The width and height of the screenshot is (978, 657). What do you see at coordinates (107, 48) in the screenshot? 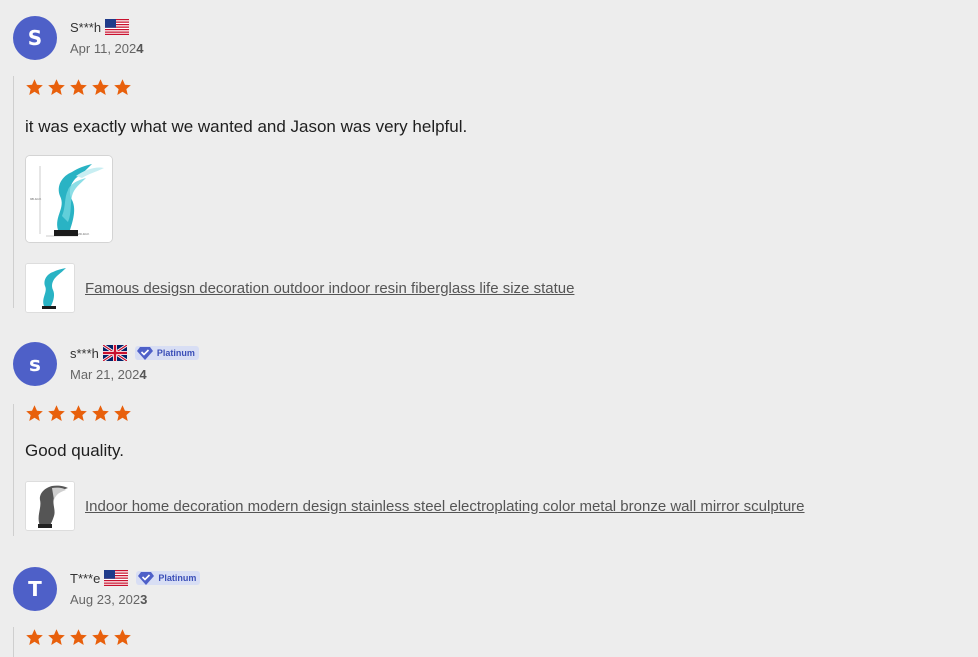
I see `review-date: Apr 11, 2024` at bounding box center [107, 48].